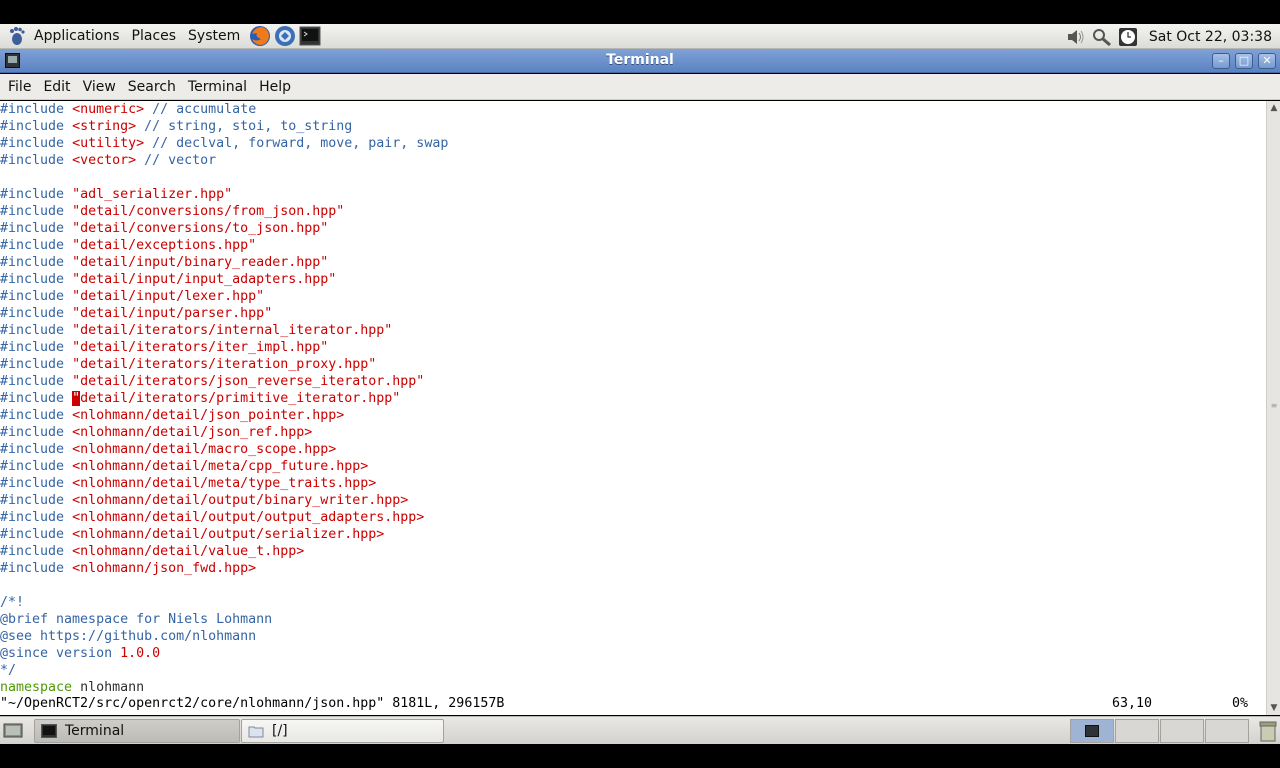  Describe the element at coordinates (13, 731) in the screenshot. I see `show-desktop-icon` at that location.